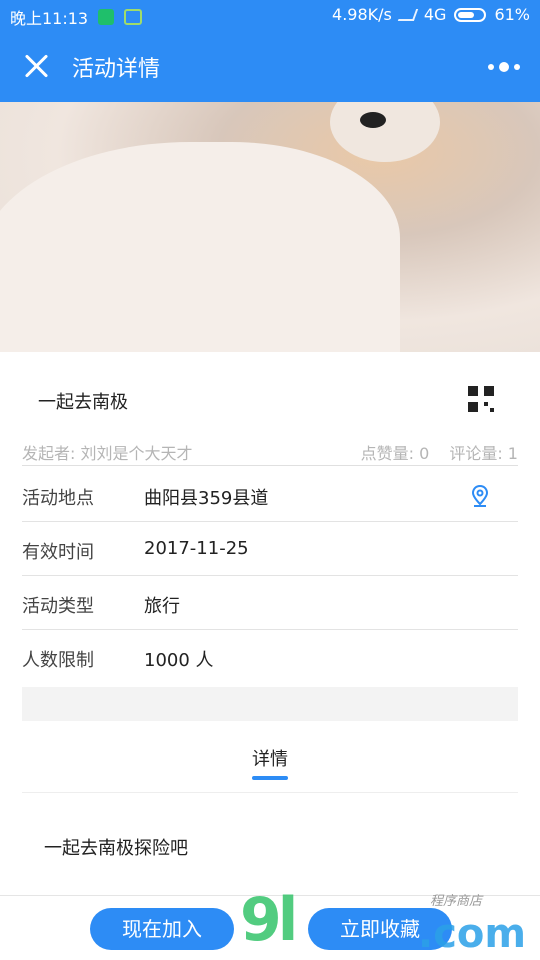 The image size is (540, 960). What do you see at coordinates (58, 552) in the screenshot?
I see `time-label: 有效时间` at bounding box center [58, 552].